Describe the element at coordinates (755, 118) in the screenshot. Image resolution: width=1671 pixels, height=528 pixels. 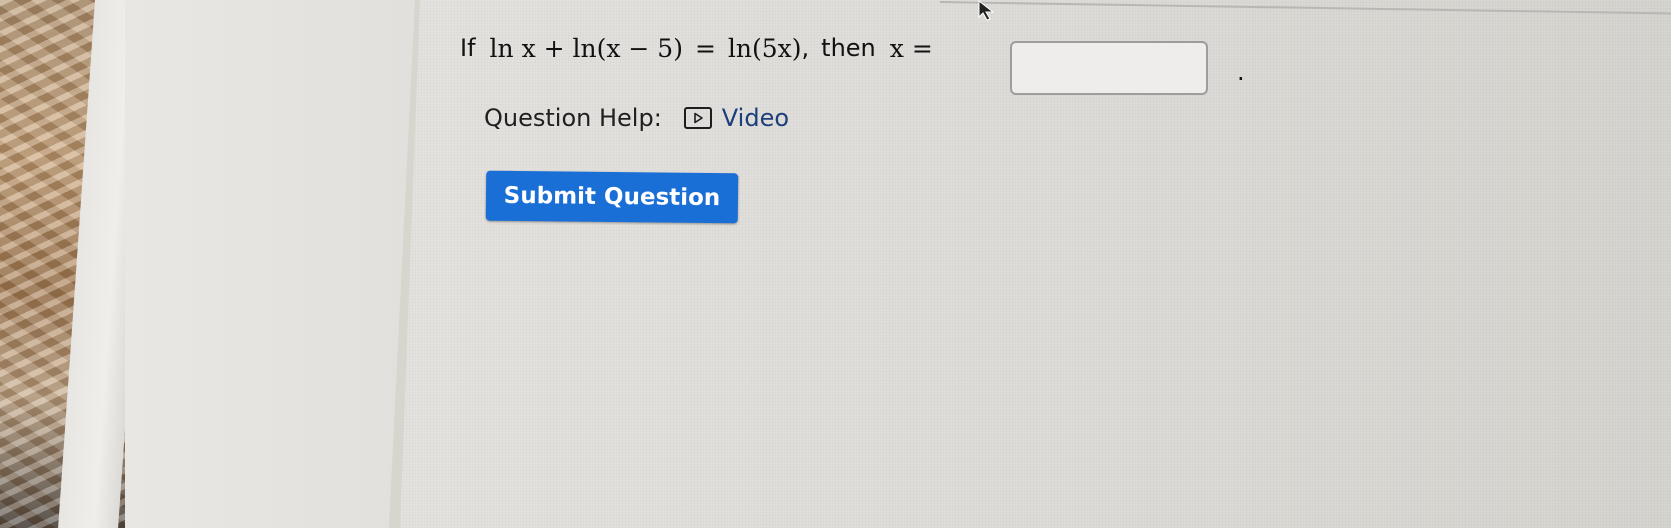
I see `video-help-label: Video` at that location.